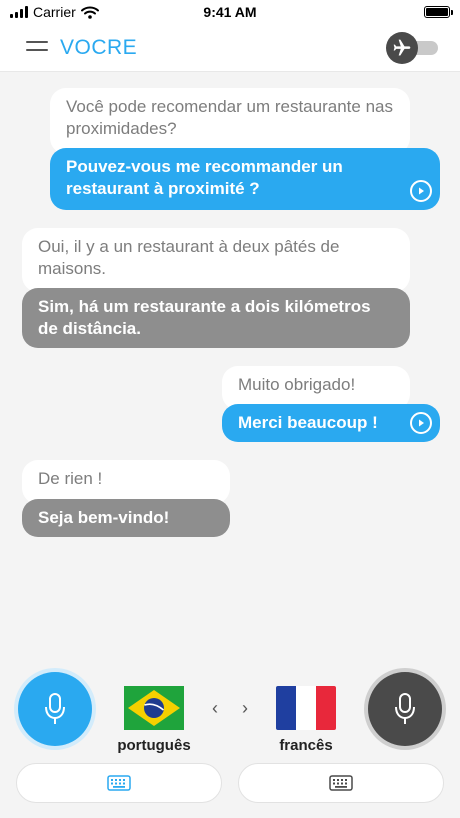 This screenshot has height=818, width=460. What do you see at coordinates (70, 478) in the screenshot?
I see `source-text: De rien !` at bounding box center [70, 478].